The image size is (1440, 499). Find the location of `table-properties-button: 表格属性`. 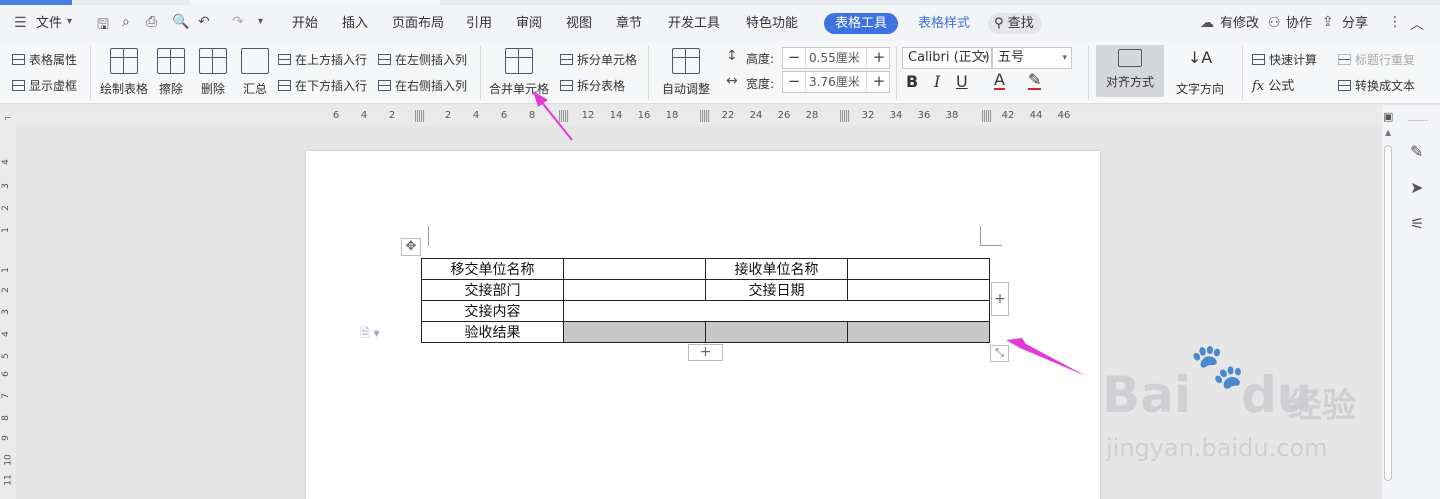

table-properties-button: 表格属性 is located at coordinates (44, 59).